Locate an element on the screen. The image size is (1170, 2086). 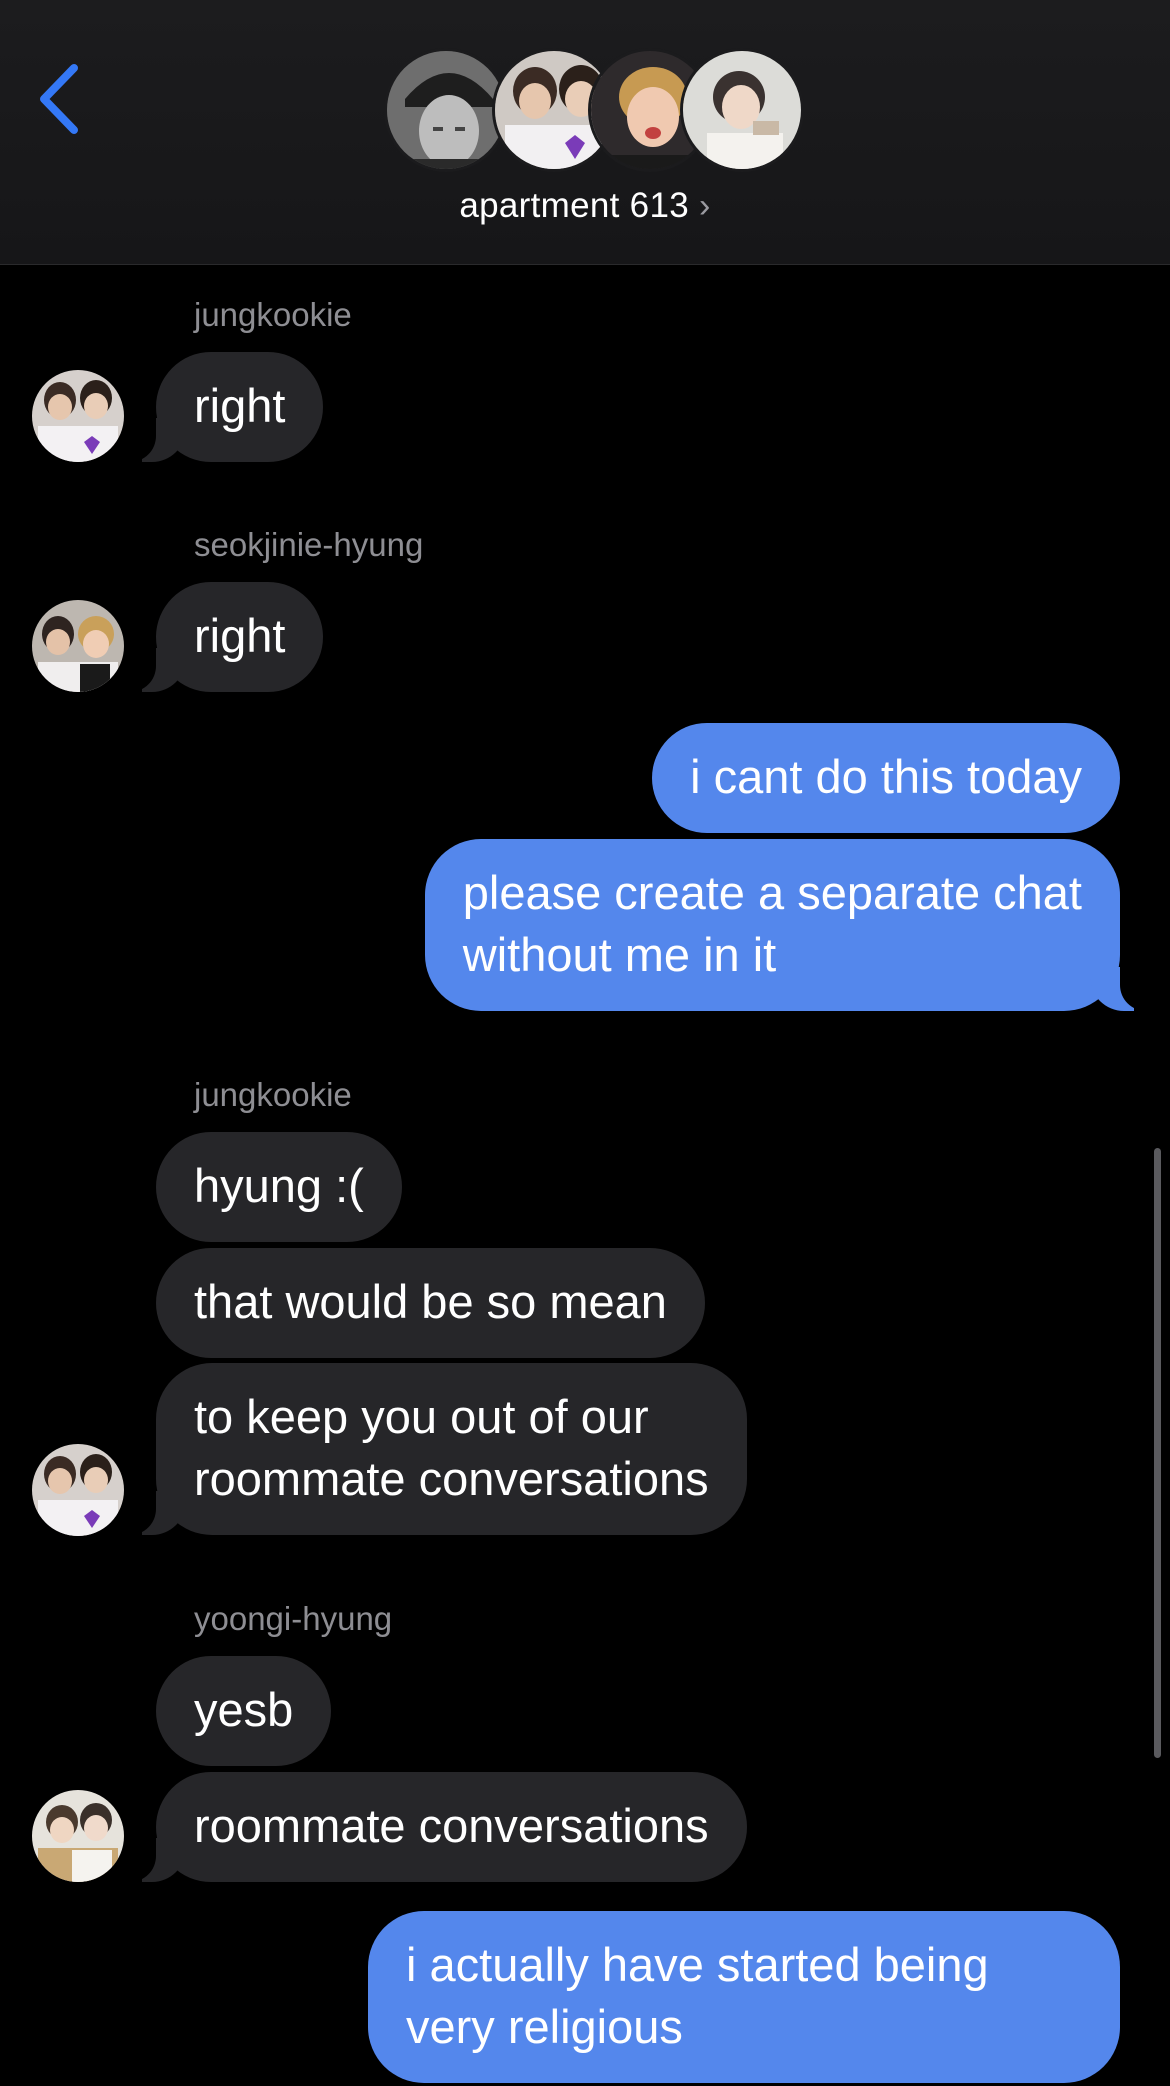
message-text: yesb is located at coordinates (244, 1709).